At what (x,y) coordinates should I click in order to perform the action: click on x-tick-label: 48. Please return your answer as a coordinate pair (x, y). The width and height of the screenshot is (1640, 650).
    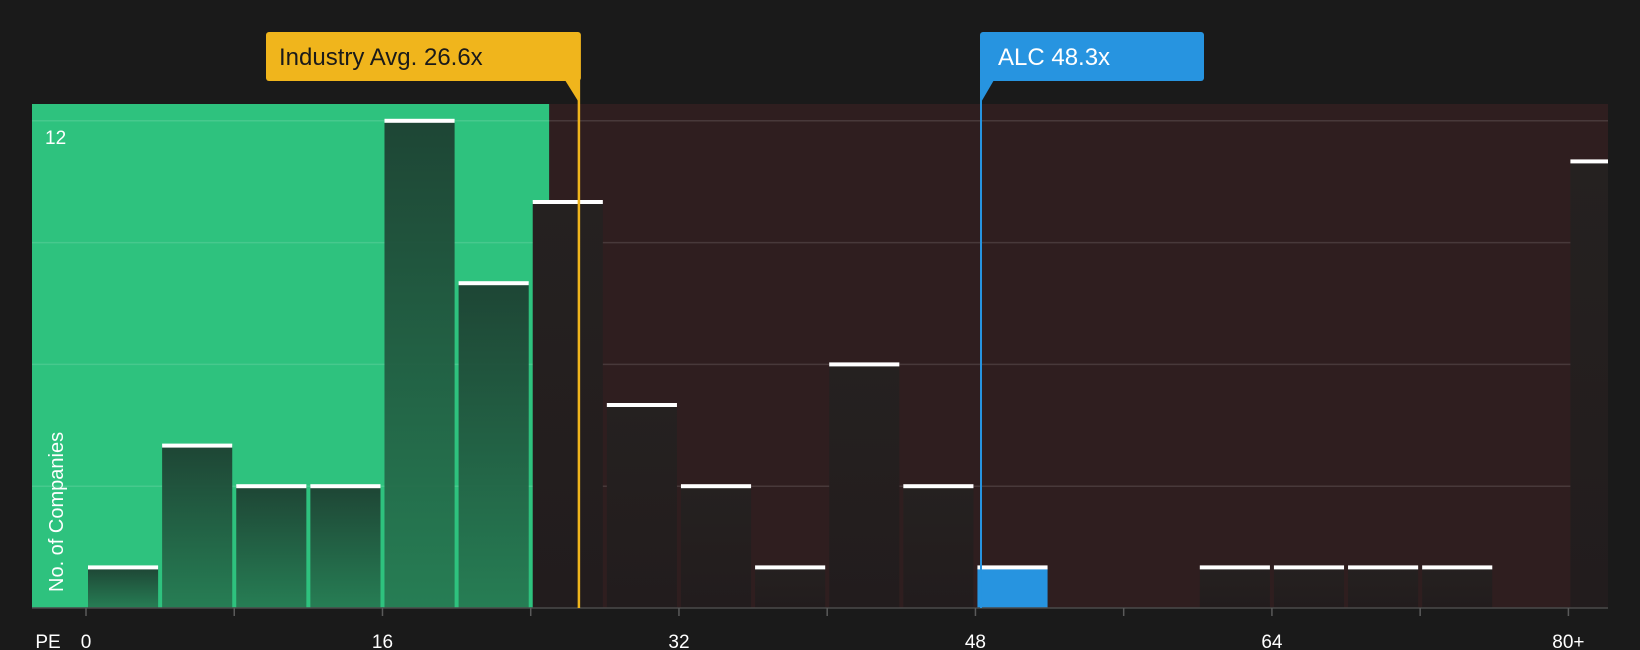
    Looking at the image, I should click on (975, 641).